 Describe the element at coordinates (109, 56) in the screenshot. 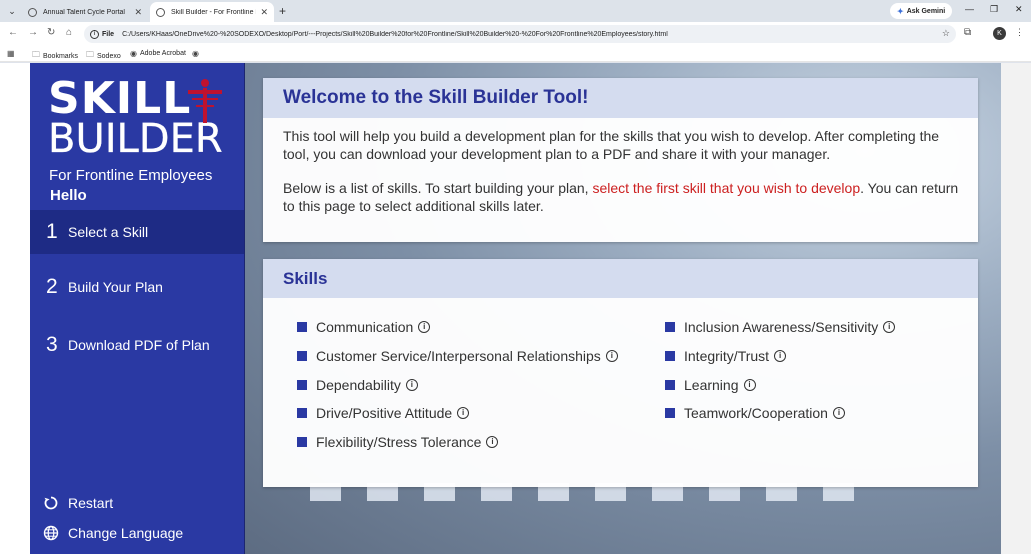

I see `bookmark-label: Sodexo` at that location.